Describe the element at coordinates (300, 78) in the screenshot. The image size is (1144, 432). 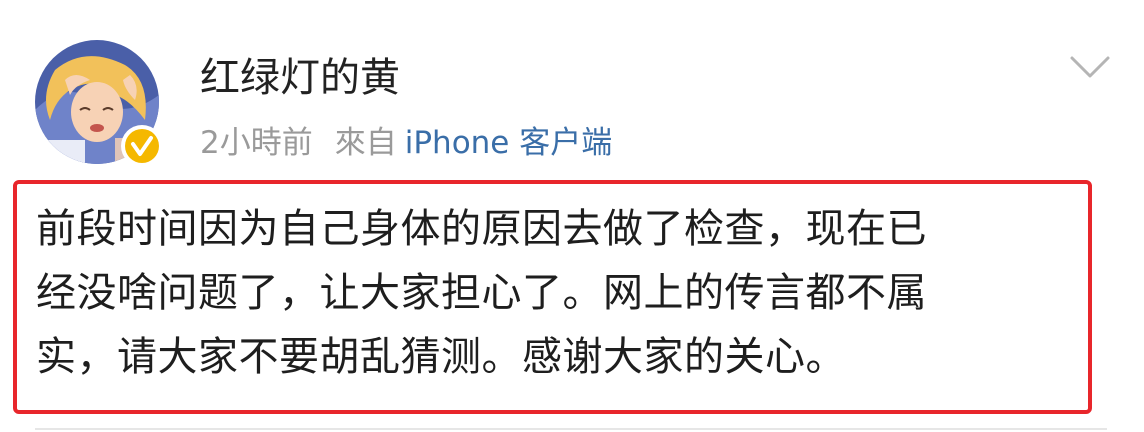
I see `username: 红绿灯的黄` at that location.